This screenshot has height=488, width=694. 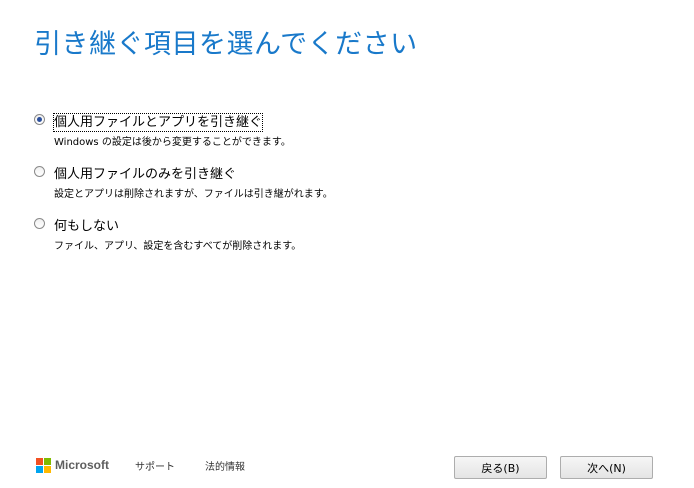 I want to click on radio-keep-files-and-apps, so click(x=39, y=119).